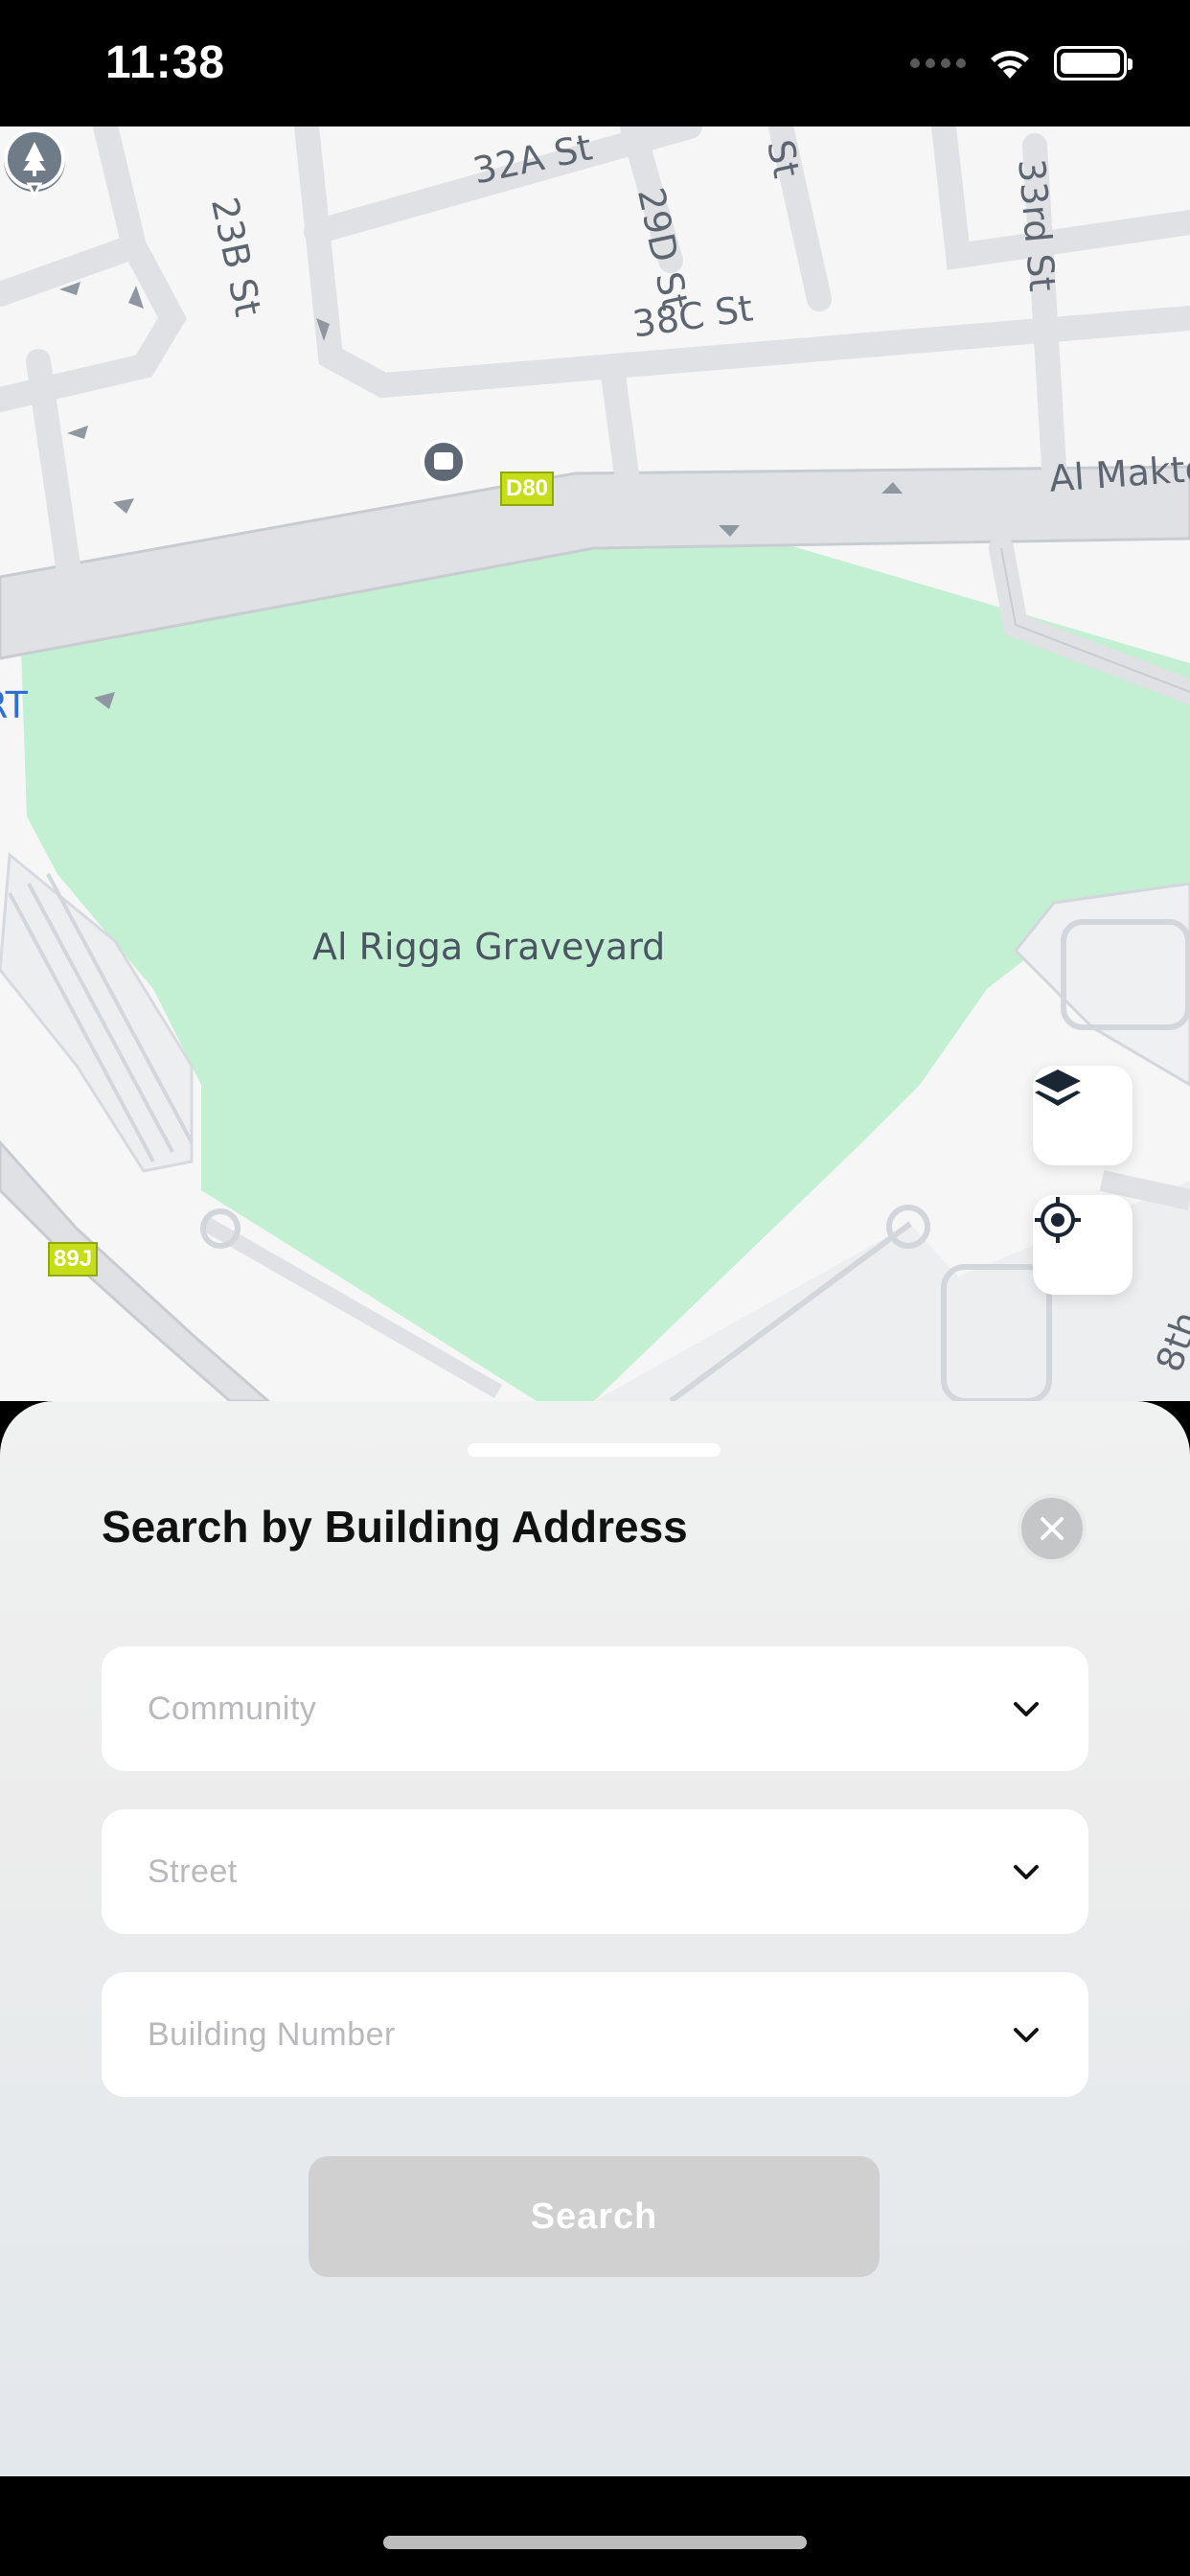 The width and height of the screenshot is (1190, 2576). Describe the element at coordinates (595, 2526) in the screenshot. I see `home-indicator-area` at that location.